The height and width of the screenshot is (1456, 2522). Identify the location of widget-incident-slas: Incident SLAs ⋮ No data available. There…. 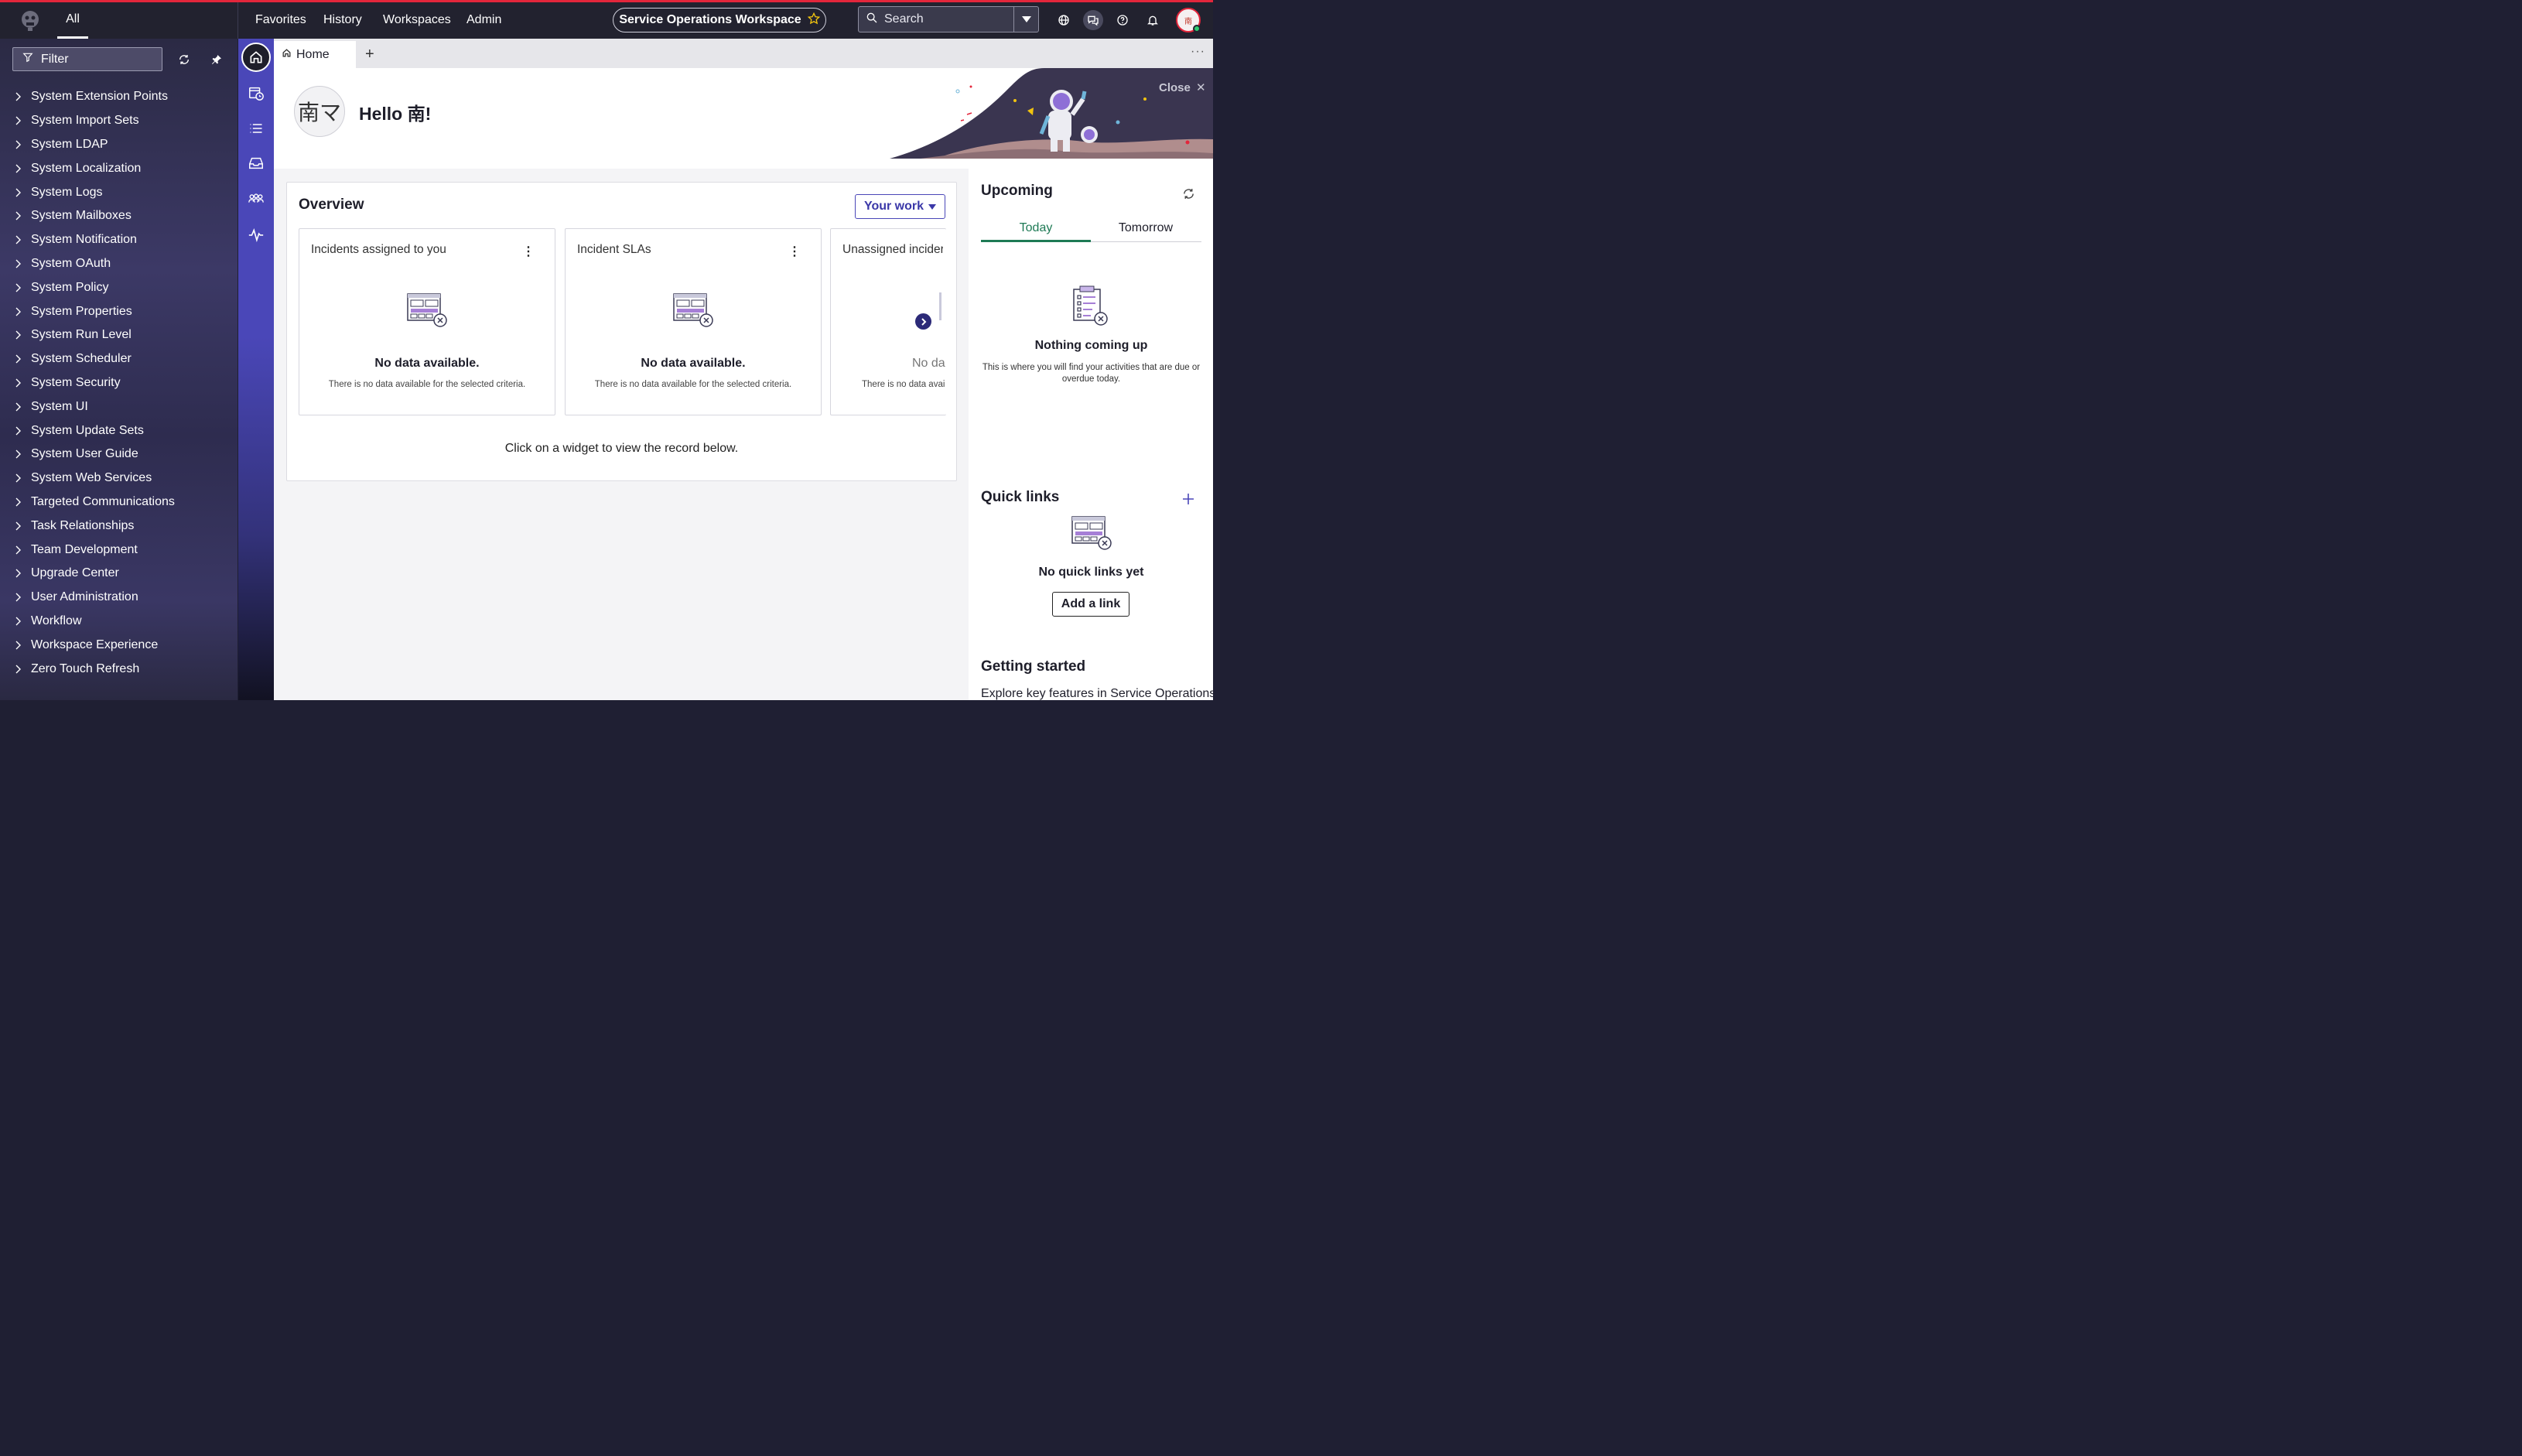
(693, 321).